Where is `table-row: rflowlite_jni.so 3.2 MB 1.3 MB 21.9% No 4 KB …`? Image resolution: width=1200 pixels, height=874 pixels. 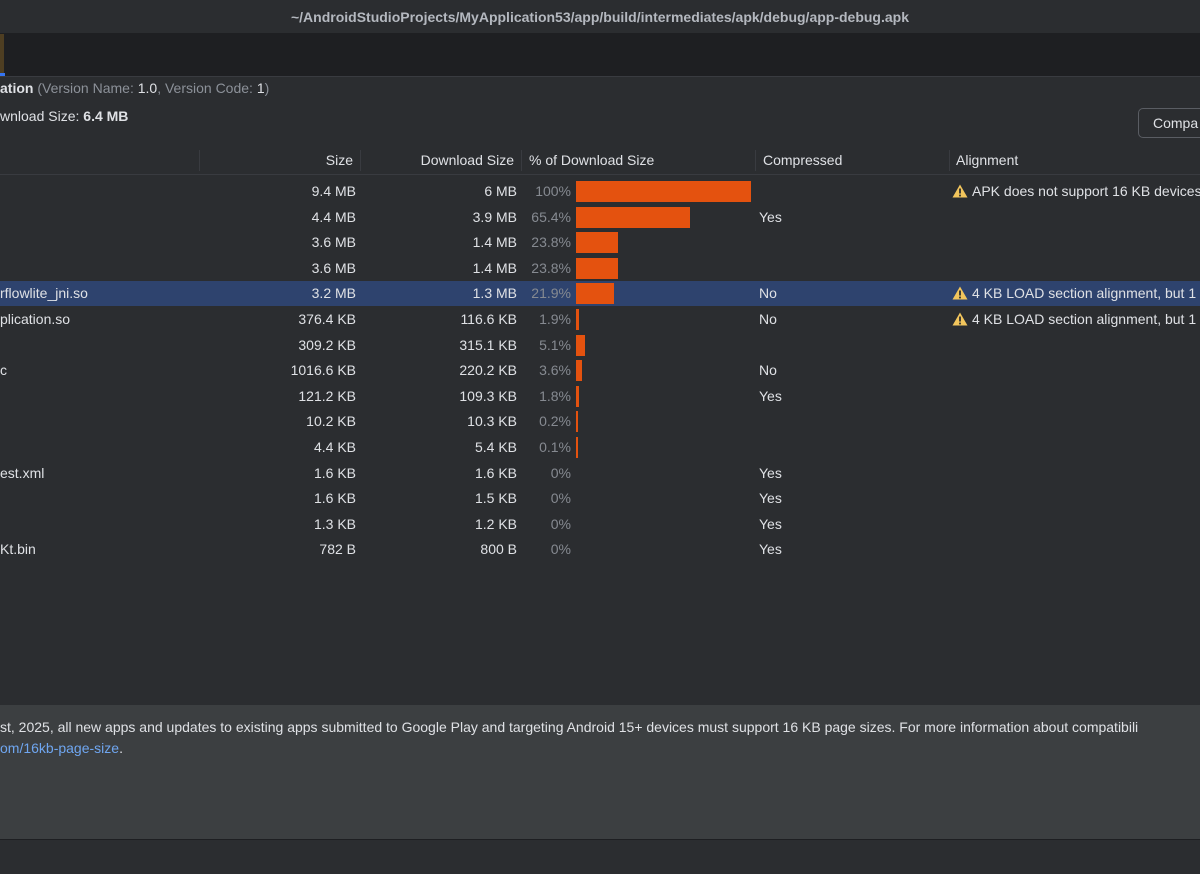
table-row: rflowlite_jni.so 3.2 MB 1.3 MB 21.9% No 4 KB … is located at coordinates (600, 294).